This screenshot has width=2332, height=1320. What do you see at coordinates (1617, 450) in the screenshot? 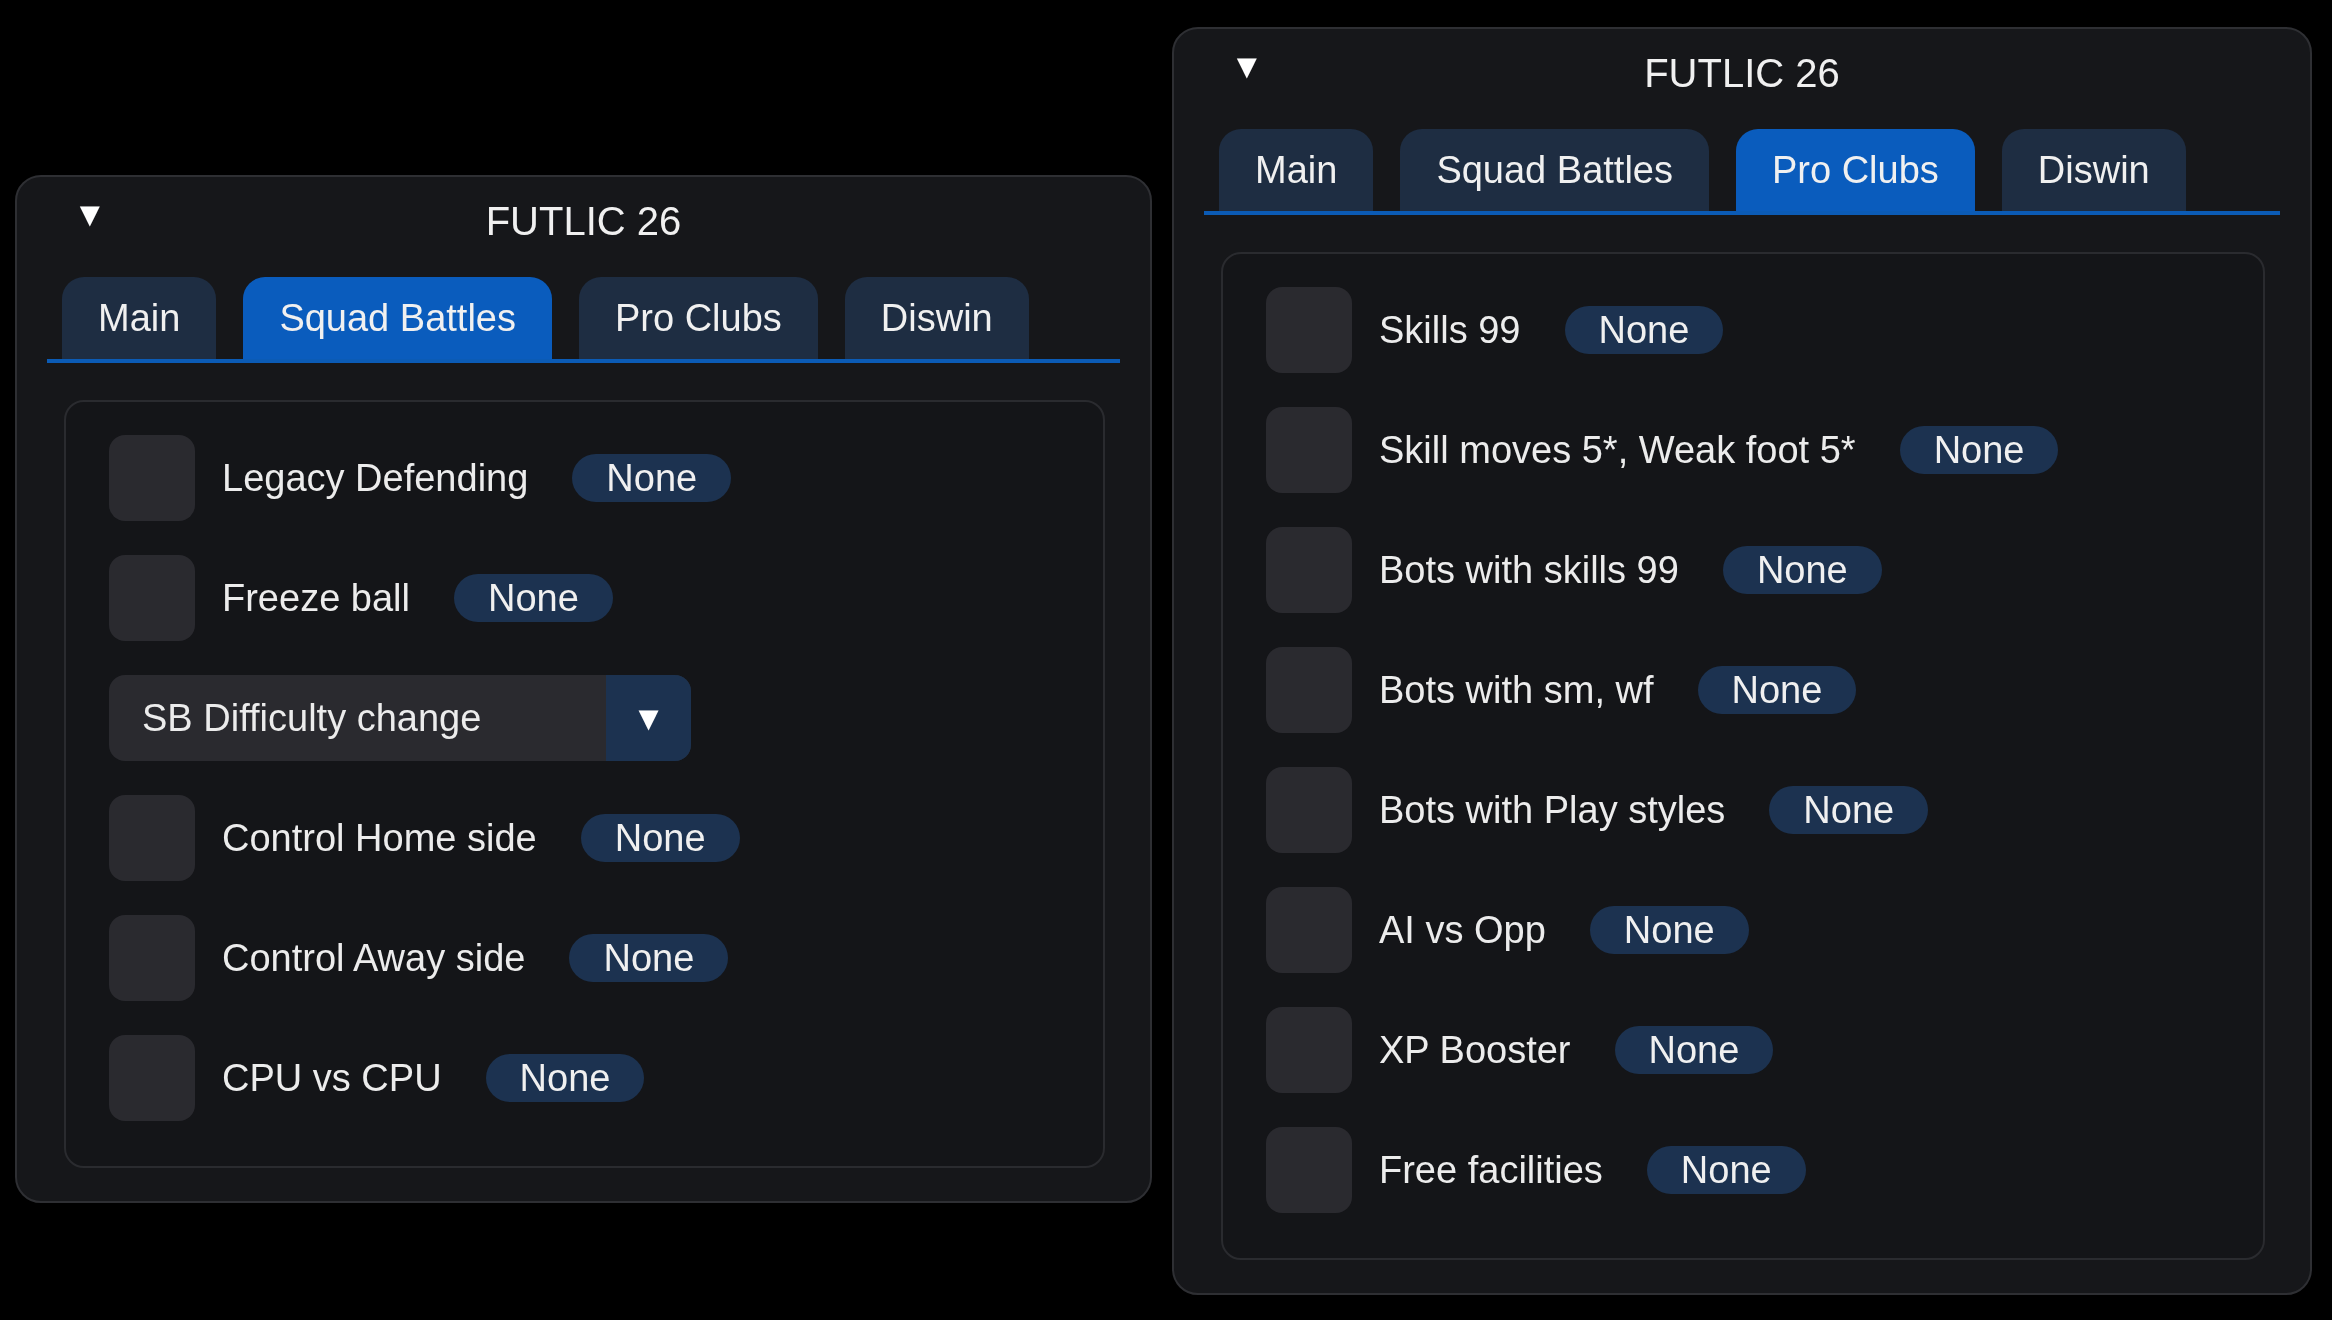
I see `option-label: Skill moves 5*, Weak foot 5*` at bounding box center [1617, 450].